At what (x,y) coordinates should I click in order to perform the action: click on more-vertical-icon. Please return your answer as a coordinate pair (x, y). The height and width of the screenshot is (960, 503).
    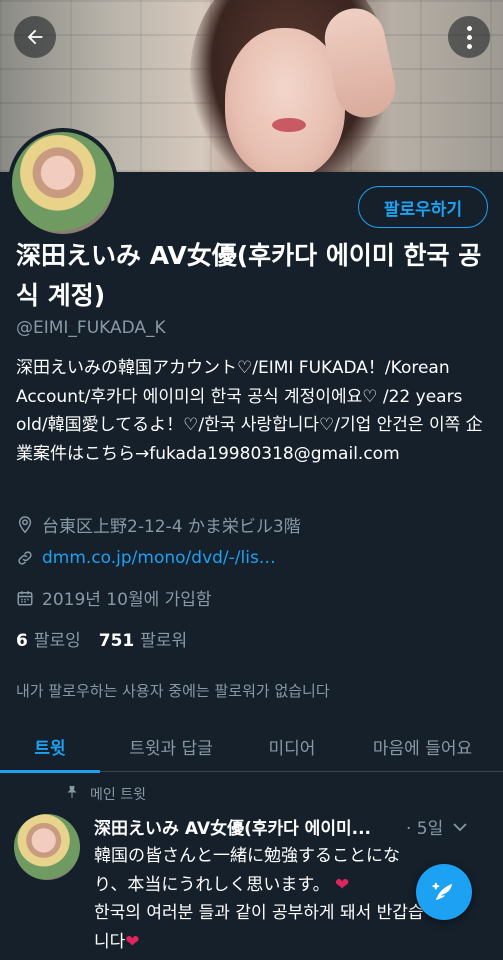
    Looking at the image, I should click on (469, 37).